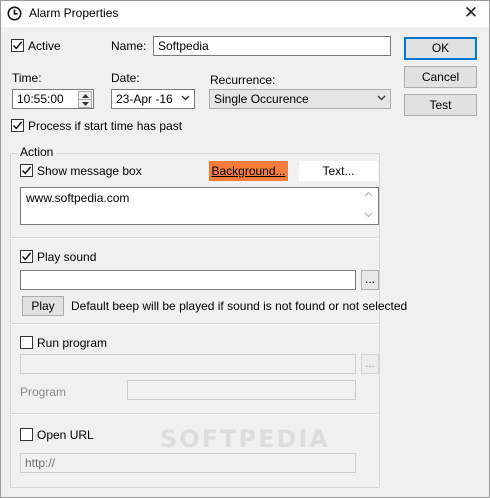  Describe the element at coordinates (188, 364) in the screenshot. I see `program-path-input` at that location.